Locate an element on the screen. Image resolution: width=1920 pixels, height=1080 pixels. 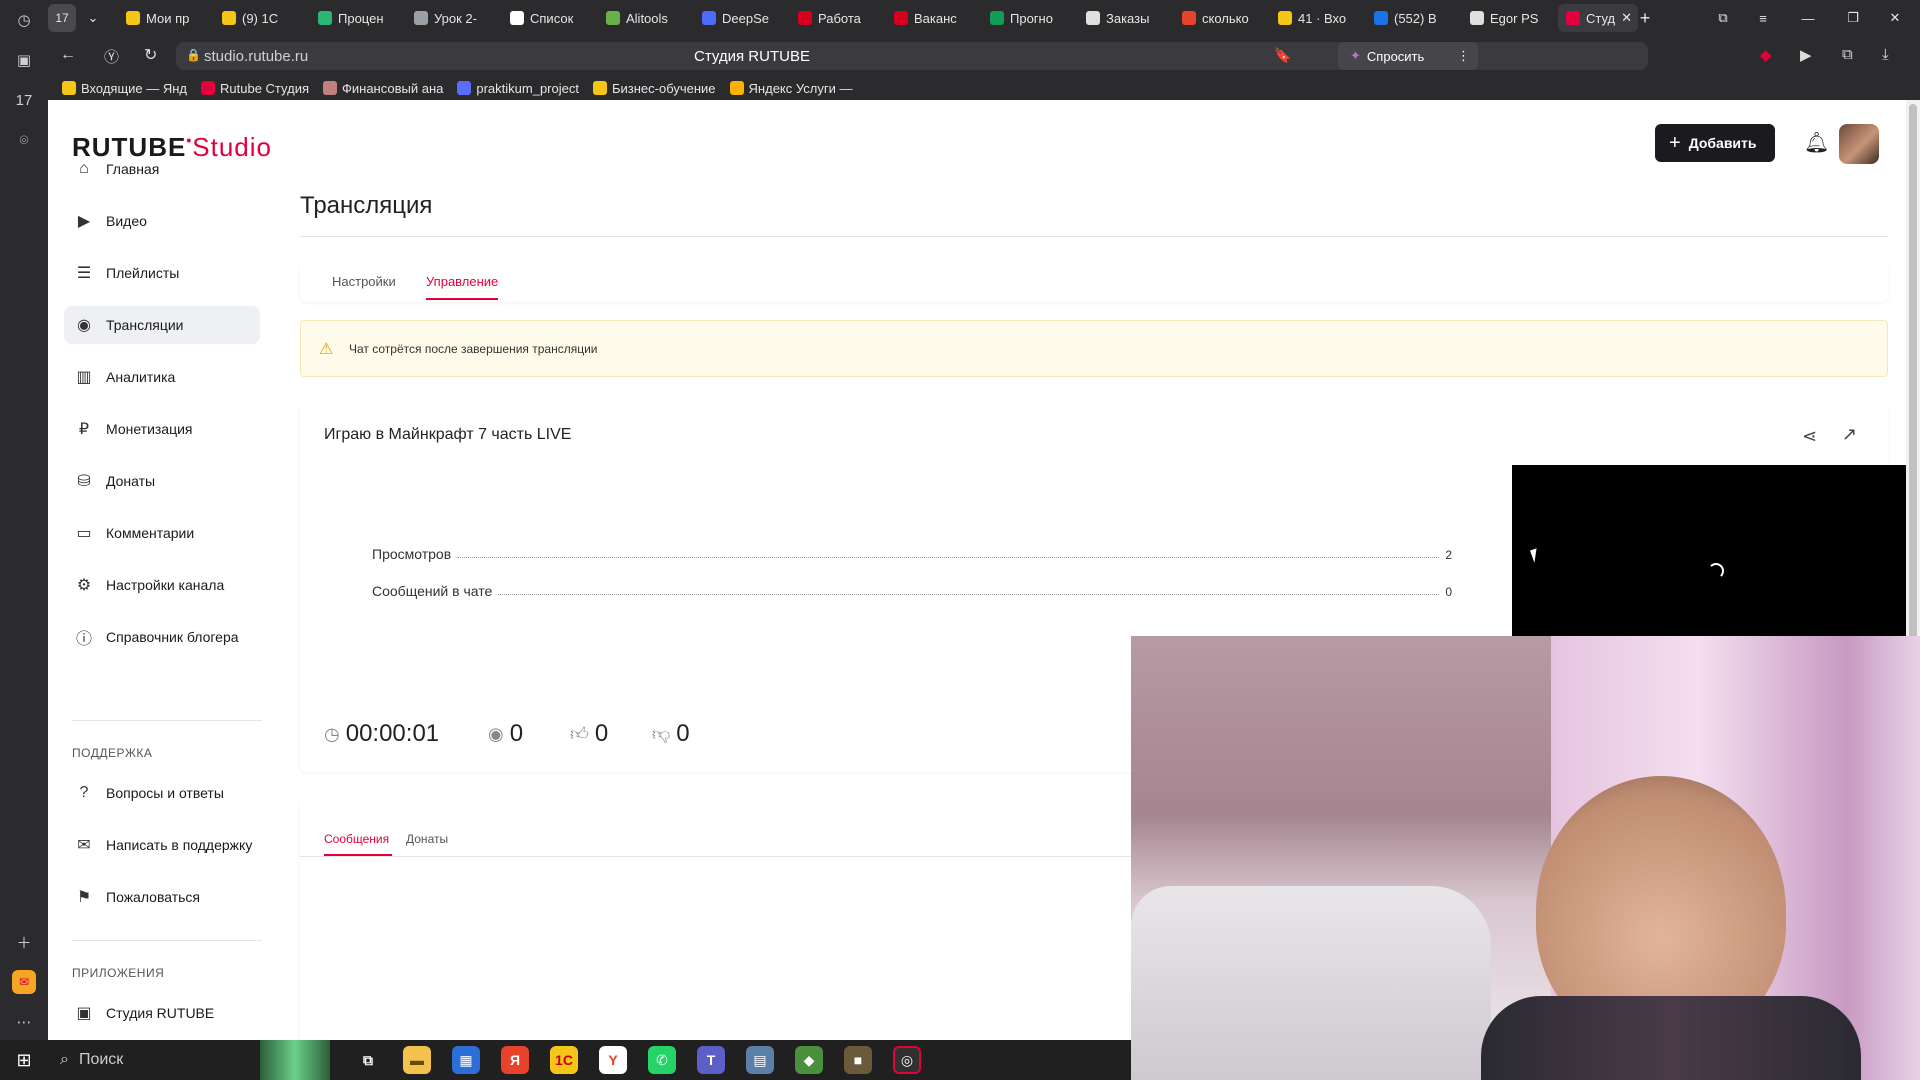
browser-tab: Студ ✕ is located at coordinates (1598, 18).